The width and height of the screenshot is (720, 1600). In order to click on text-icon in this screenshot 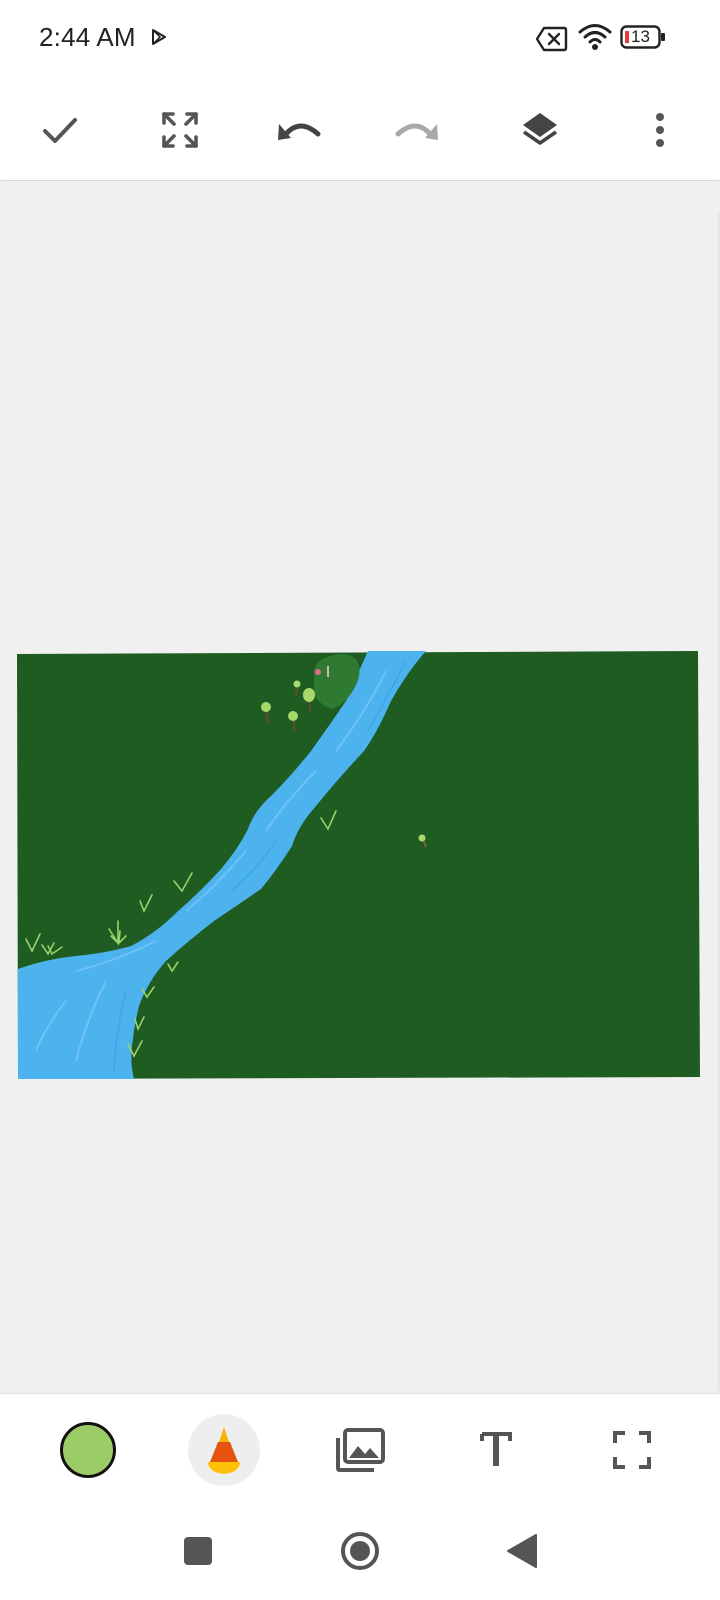, I will do `click(496, 1449)`.